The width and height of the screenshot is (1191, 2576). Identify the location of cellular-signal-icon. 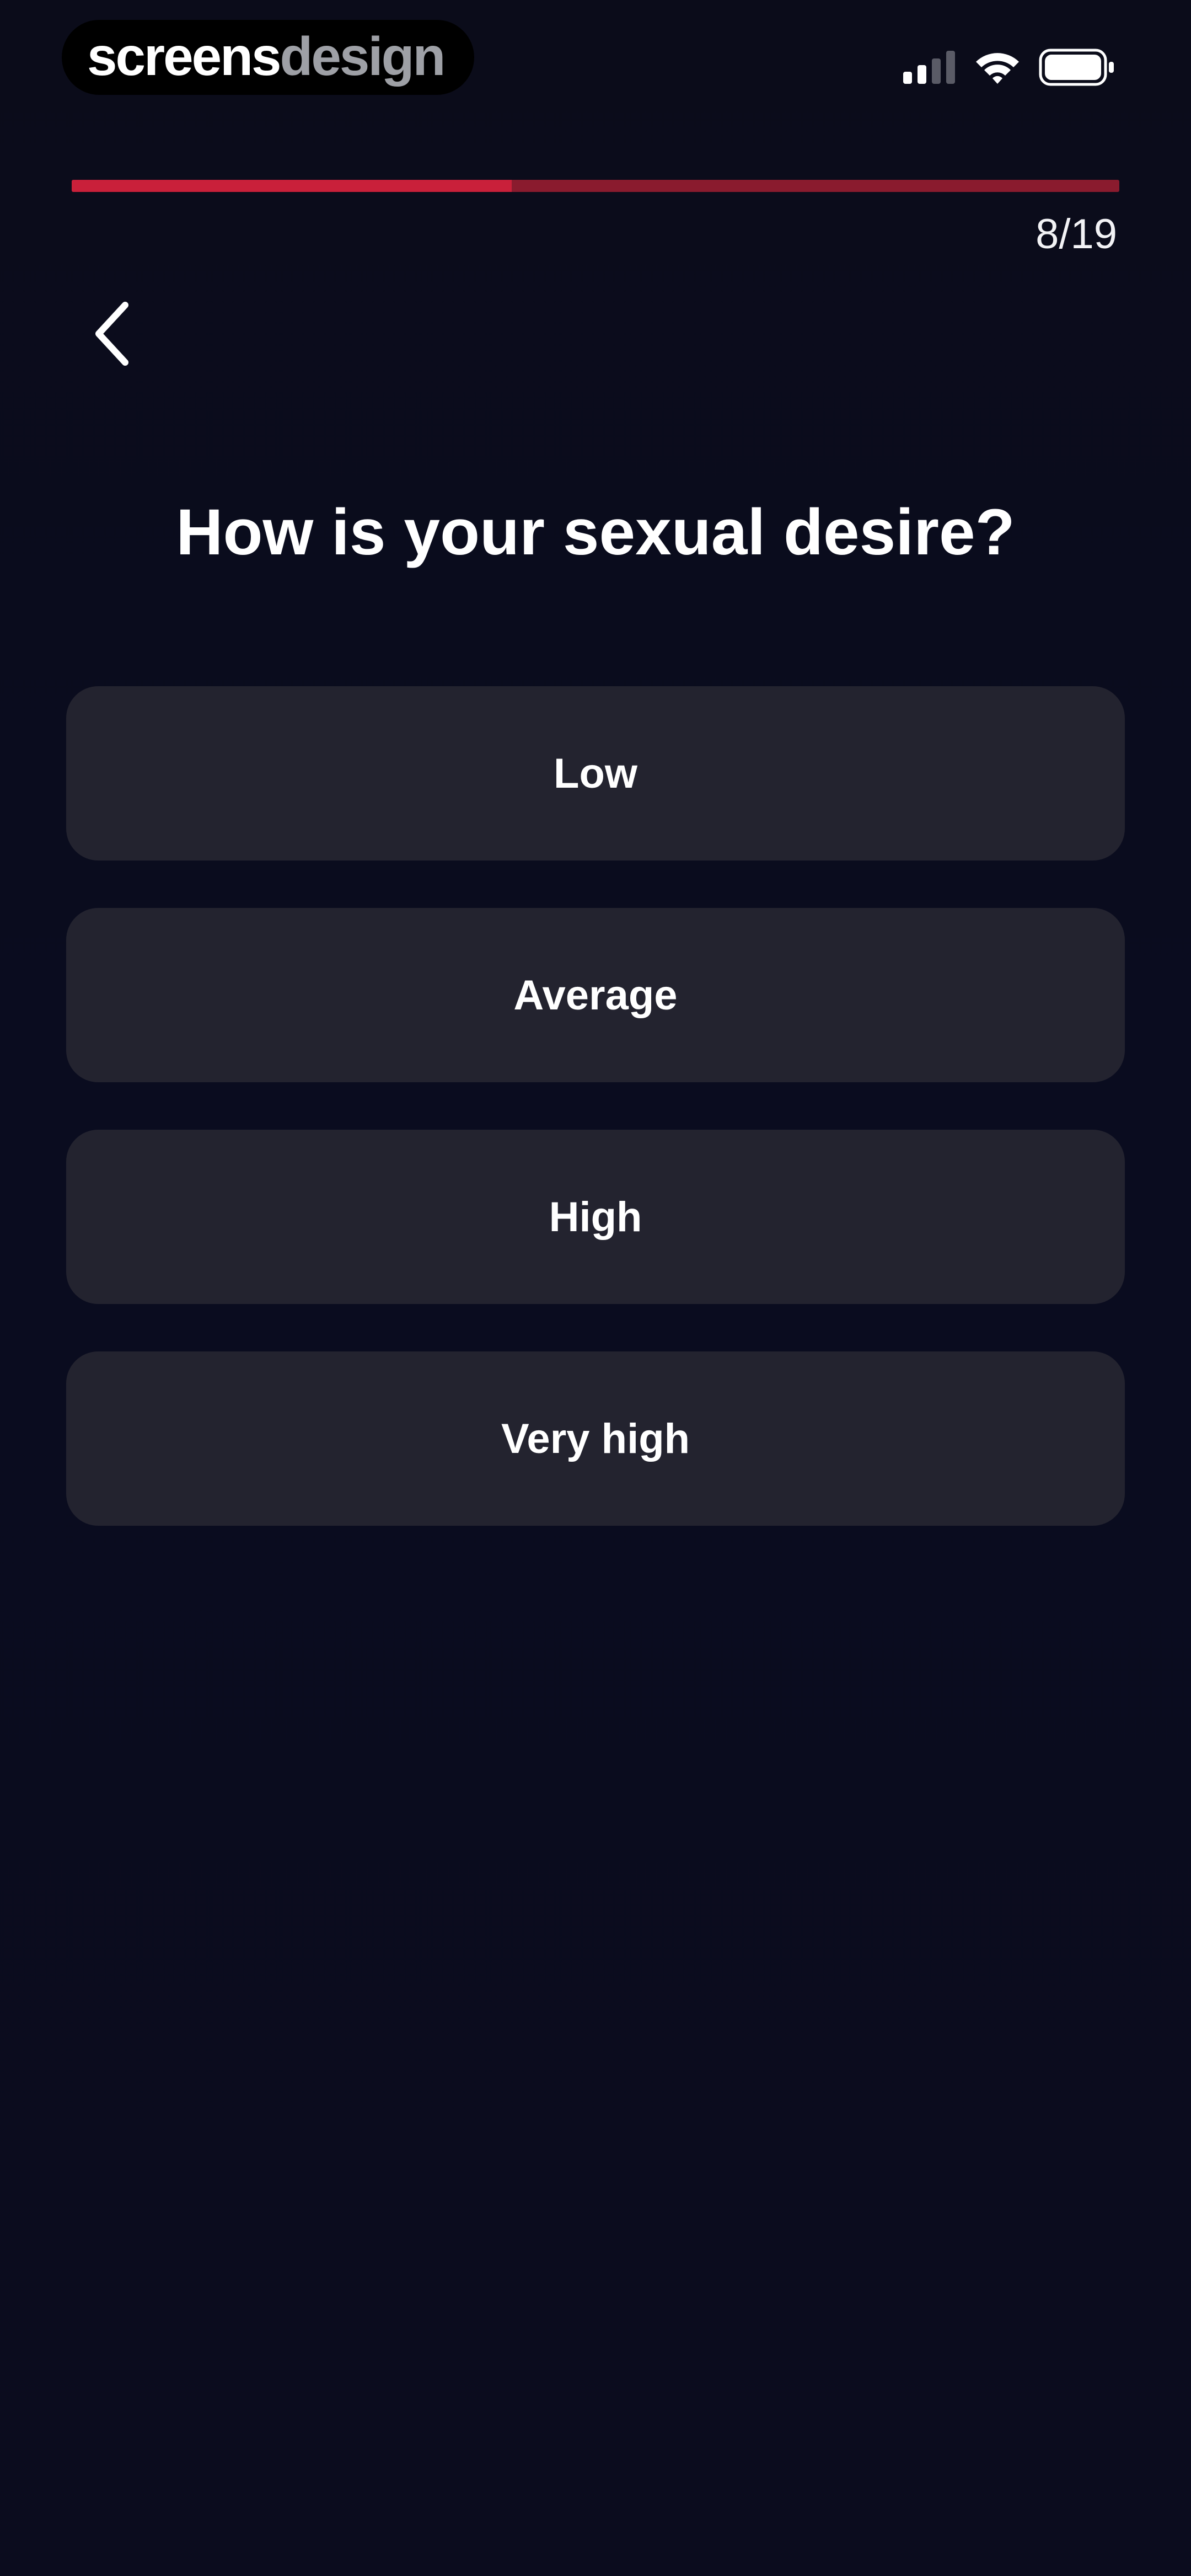
(929, 67).